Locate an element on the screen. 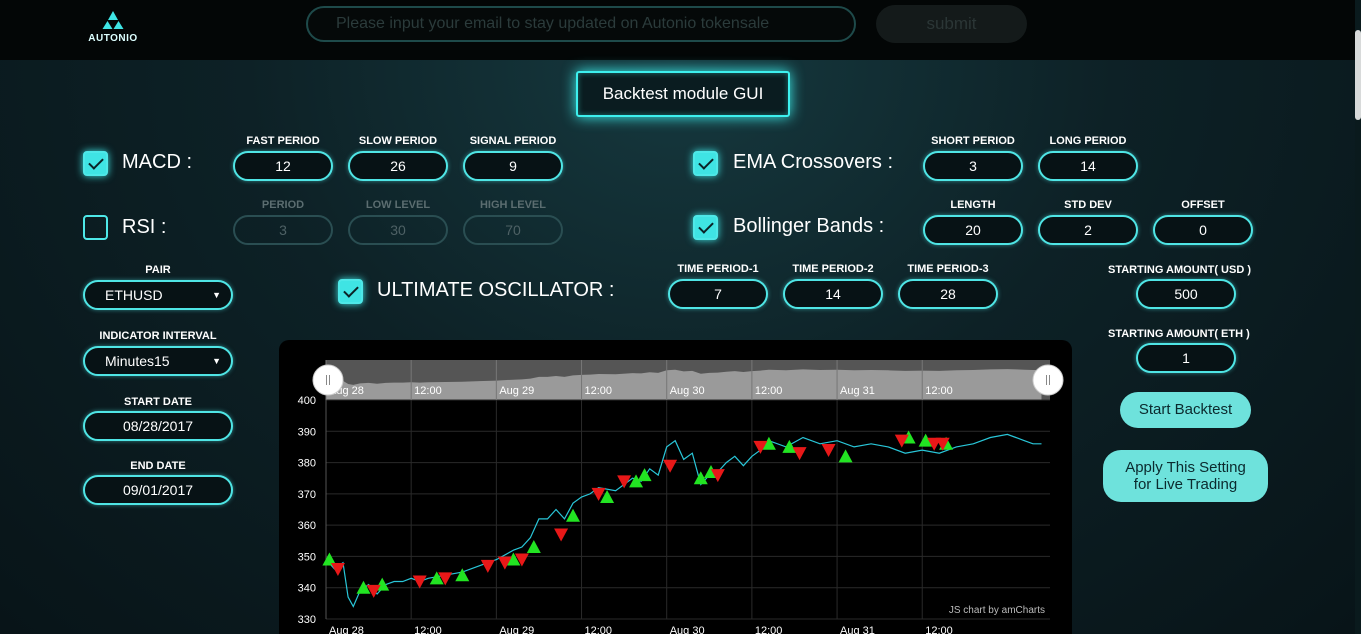  ema-label: EMA Crossovers : is located at coordinates (813, 162).